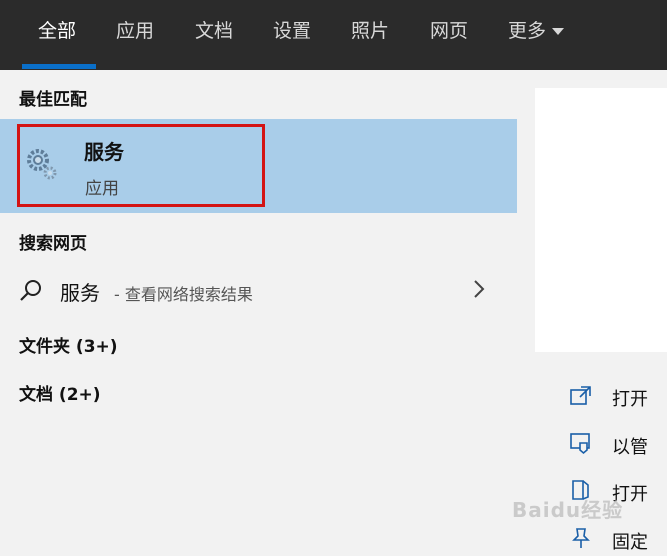 Image resolution: width=667 pixels, height=556 pixels. What do you see at coordinates (292, 31) in the screenshot?
I see `tab-settings: 设置` at bounding box center [292, 31].